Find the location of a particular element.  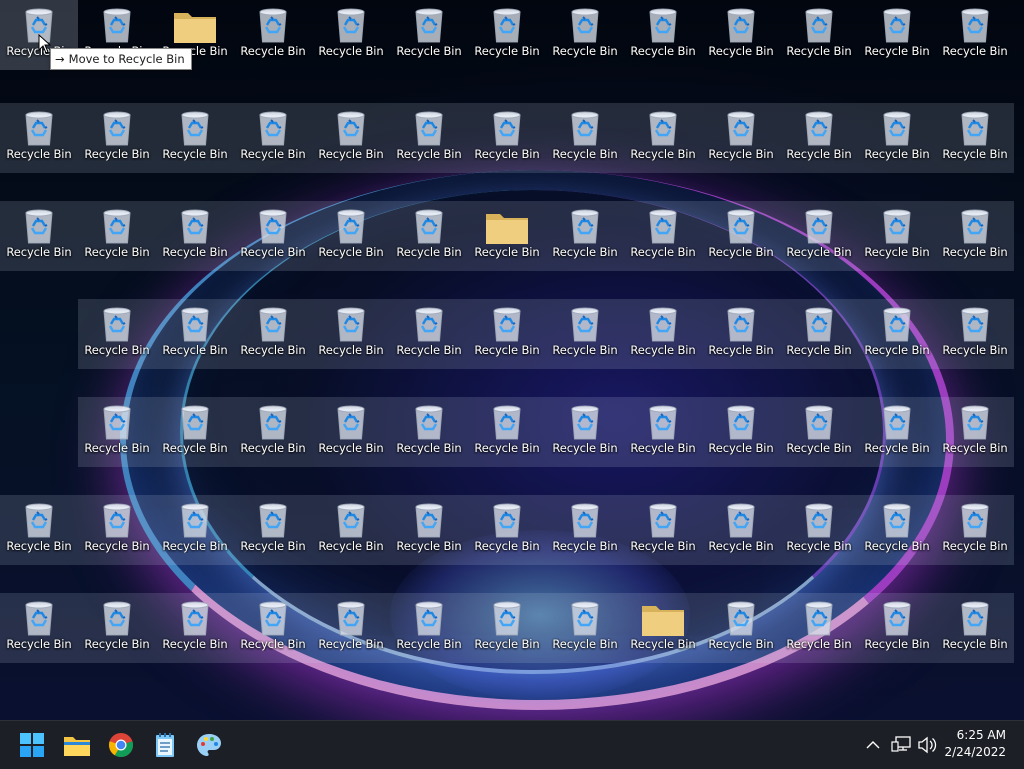

paint-icon is located at coordinates (209, 745).